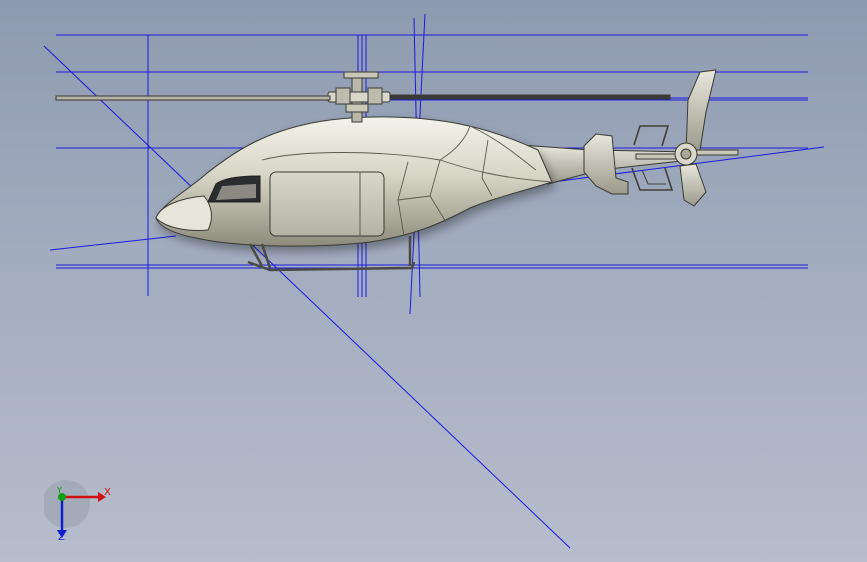  What do you see at coordinates (193, 98) in the screenshot?
I see `main-rotor-blade-left` at bounding box center [193, 98].